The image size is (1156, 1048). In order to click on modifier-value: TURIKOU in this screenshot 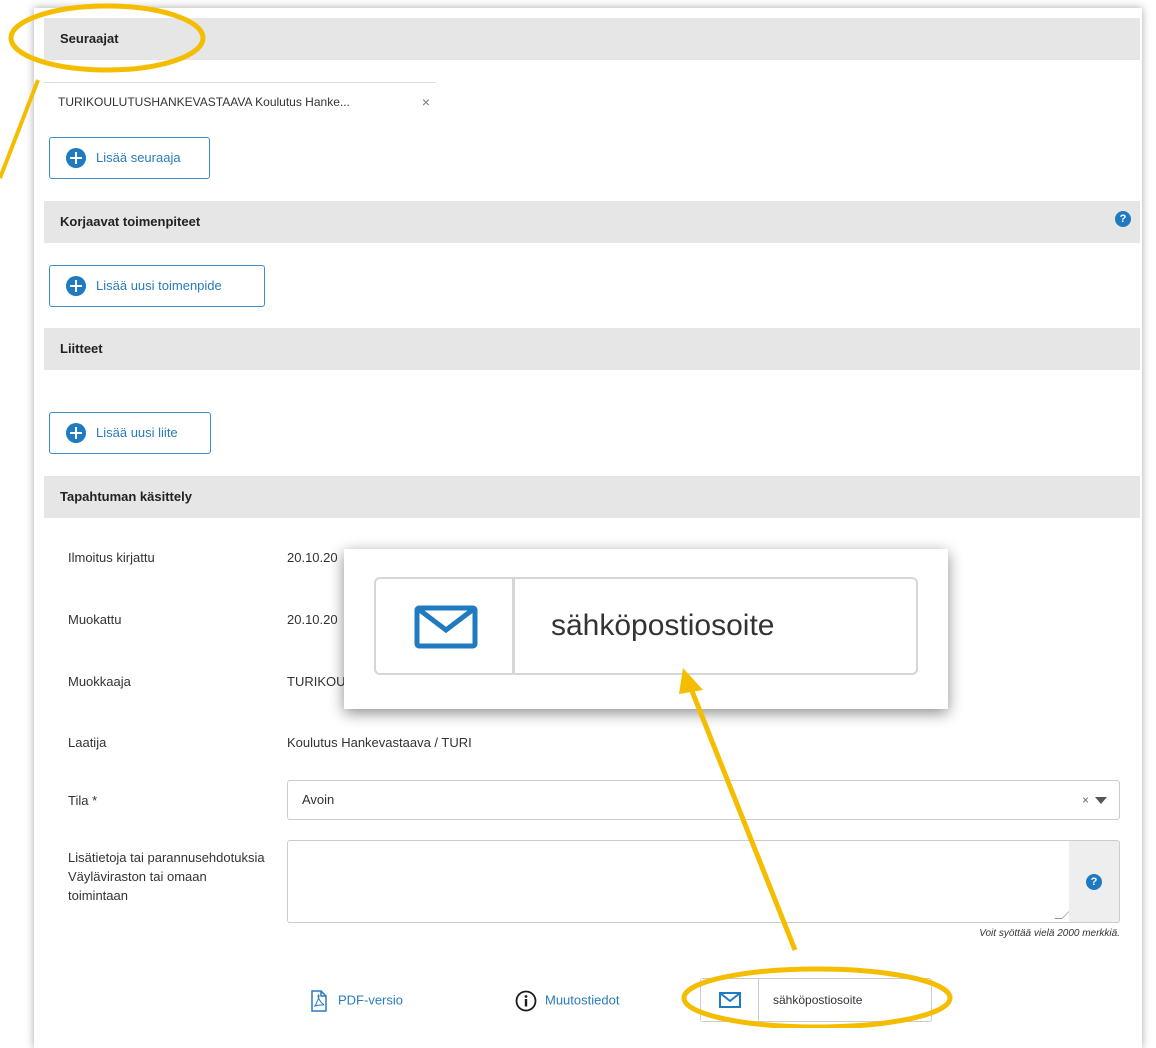, I will do `click(316, 681)`.